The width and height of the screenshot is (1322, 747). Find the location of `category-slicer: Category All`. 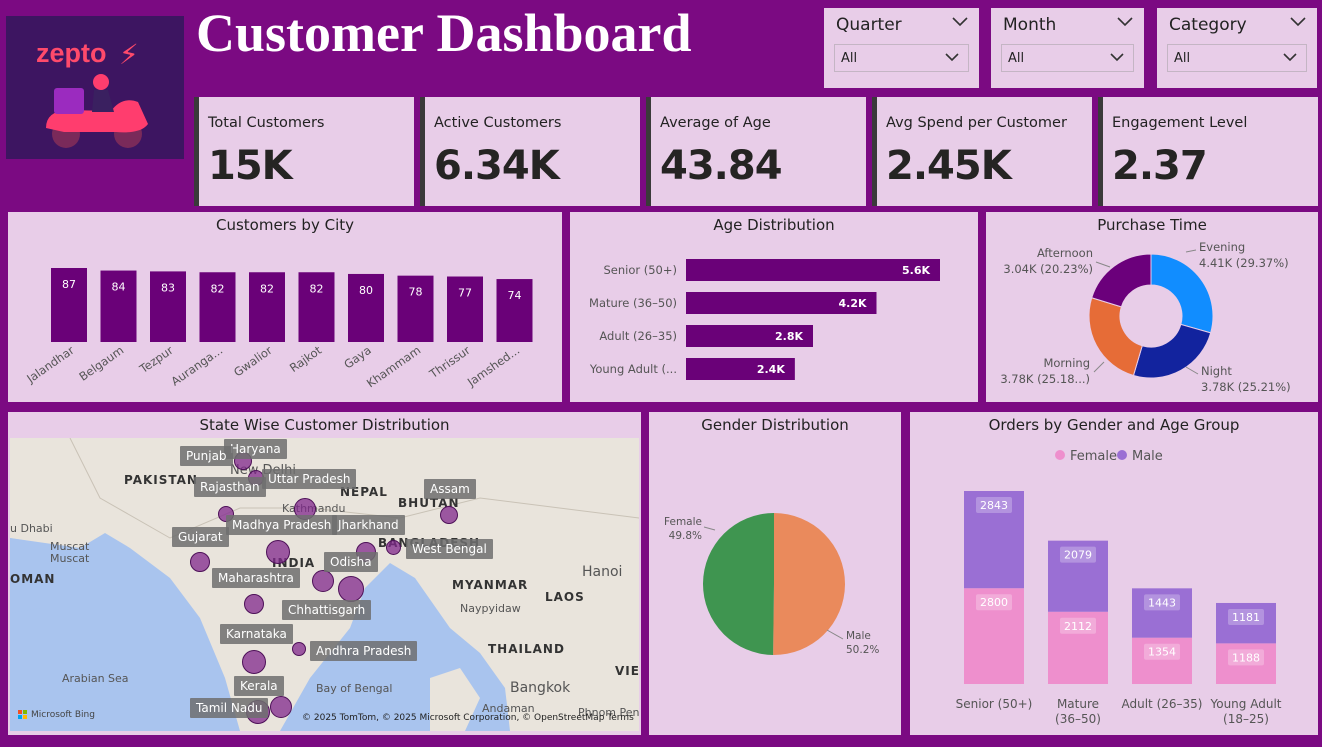

category-slicer: Category All is located at coordinates (1237, 48).